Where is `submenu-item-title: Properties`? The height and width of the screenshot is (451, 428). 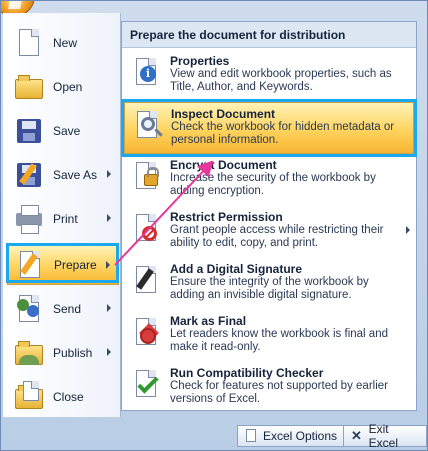 submenu-item-title: Properties is located at coordinates (200, 61).